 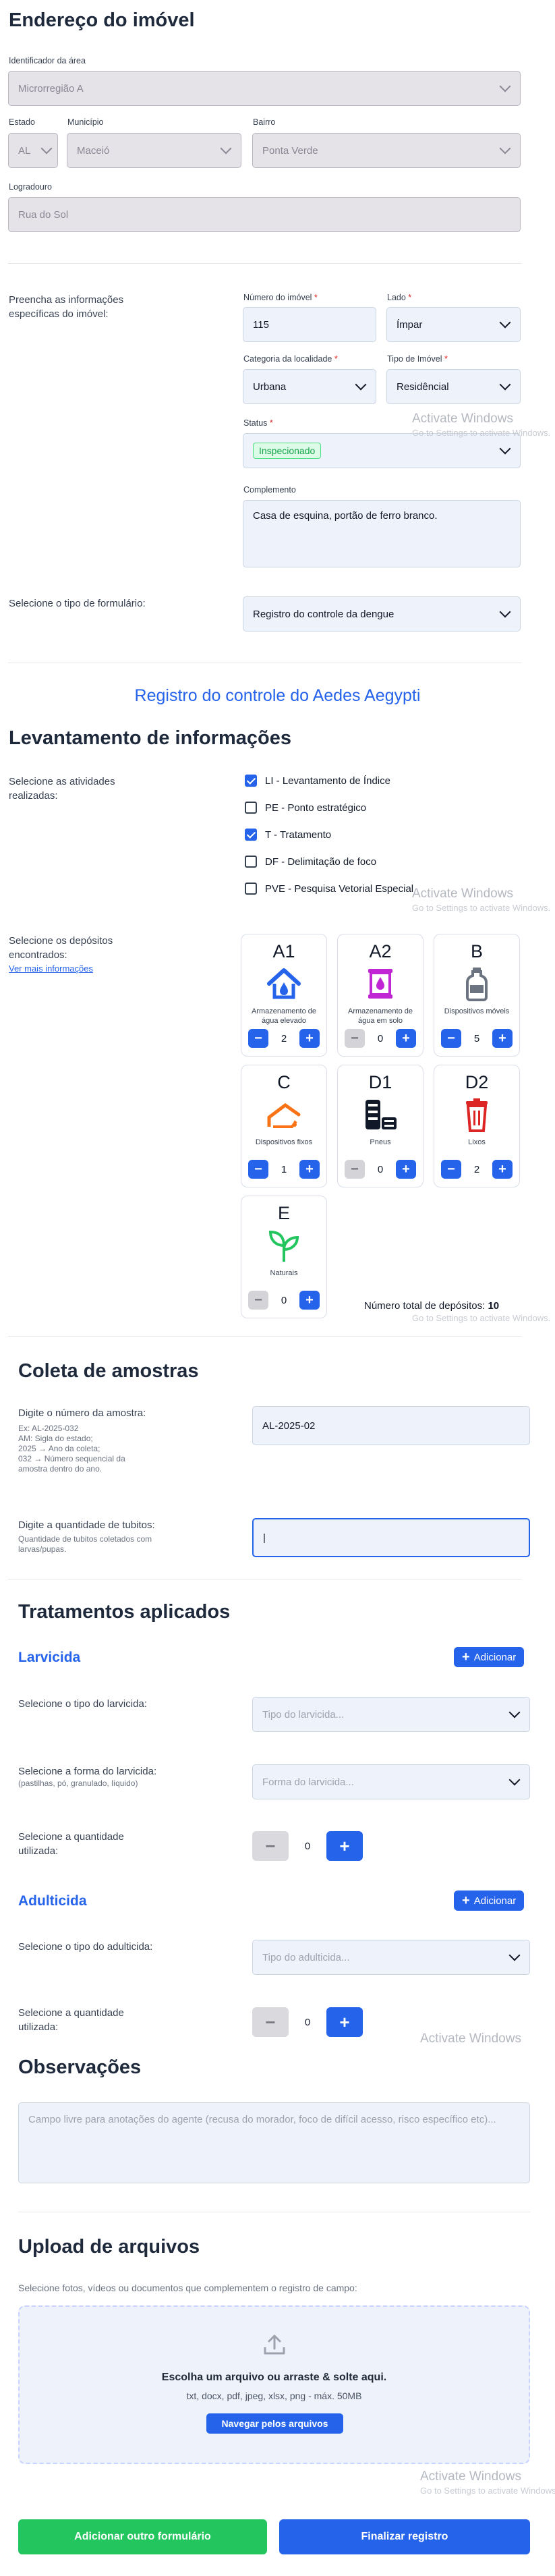 What do you see at coordinates (274, 2423) in the screenshot?
I see `browse-files-button: Navegar pelos arquivos` at bounding box center [274, 2423].